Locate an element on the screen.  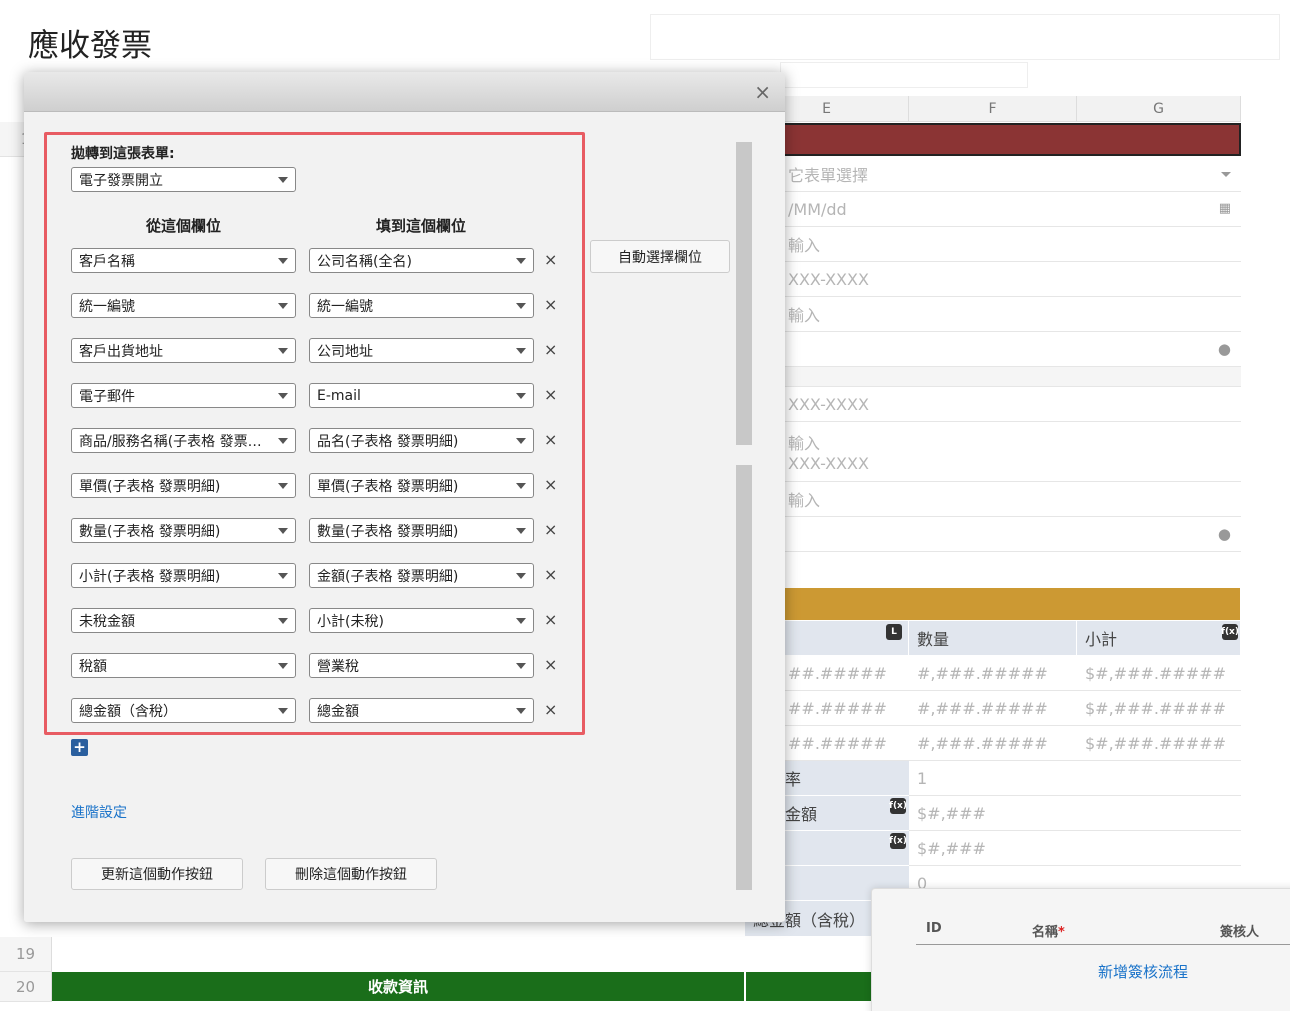
cell-multiline: 輸入 XXX-XXXX is located at coordinates (1010, 452).